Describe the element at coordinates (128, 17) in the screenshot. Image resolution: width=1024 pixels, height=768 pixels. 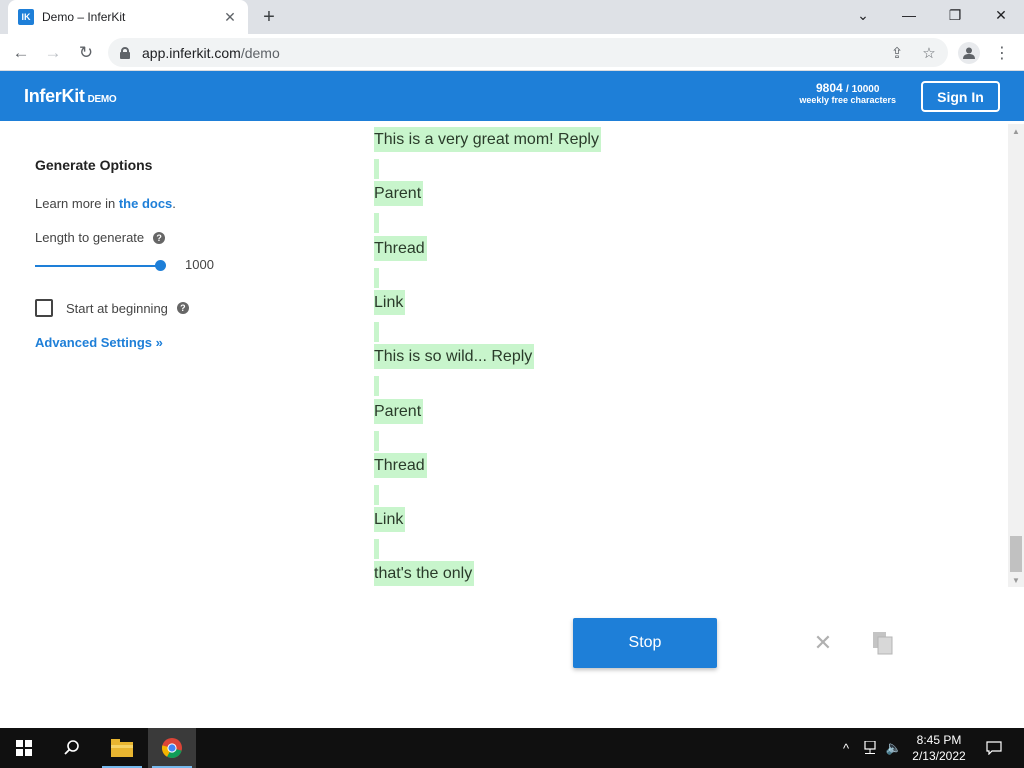
I see `browser-tab: IK Demo – InferKit ✕` at that location.